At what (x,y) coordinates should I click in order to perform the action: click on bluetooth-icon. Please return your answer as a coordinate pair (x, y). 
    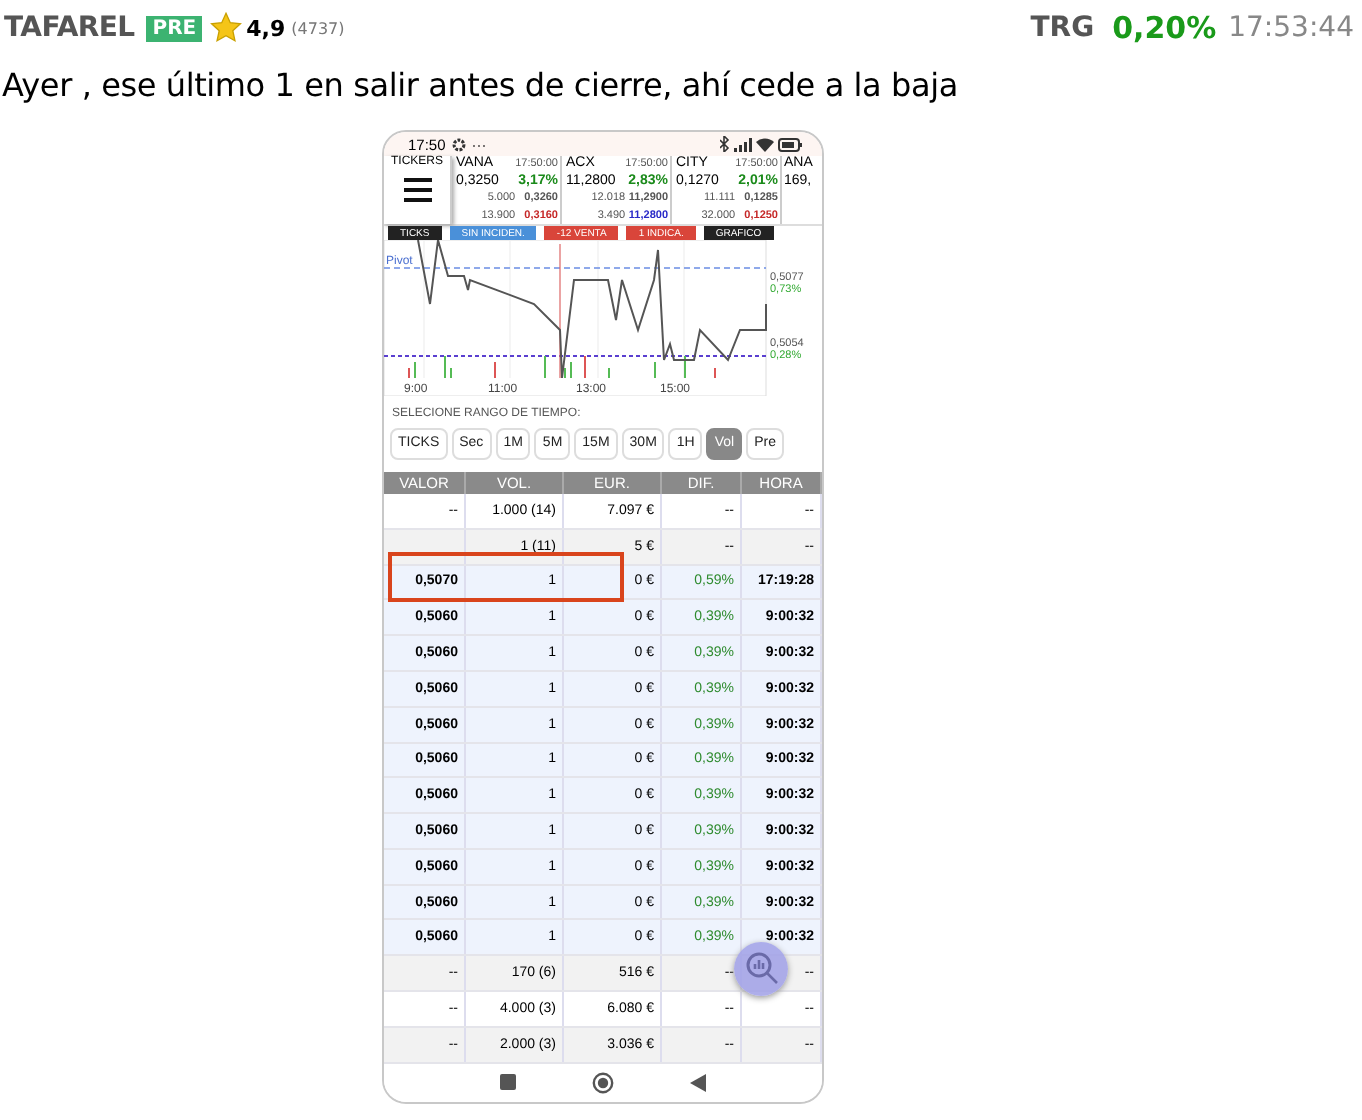
    Looking at the image, I should click on (725, 144).